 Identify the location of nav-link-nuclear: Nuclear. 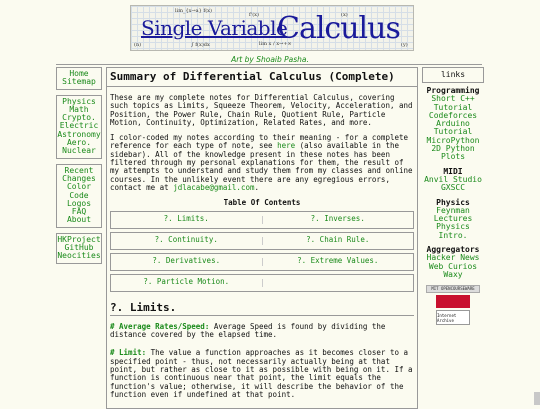
(79, 151).